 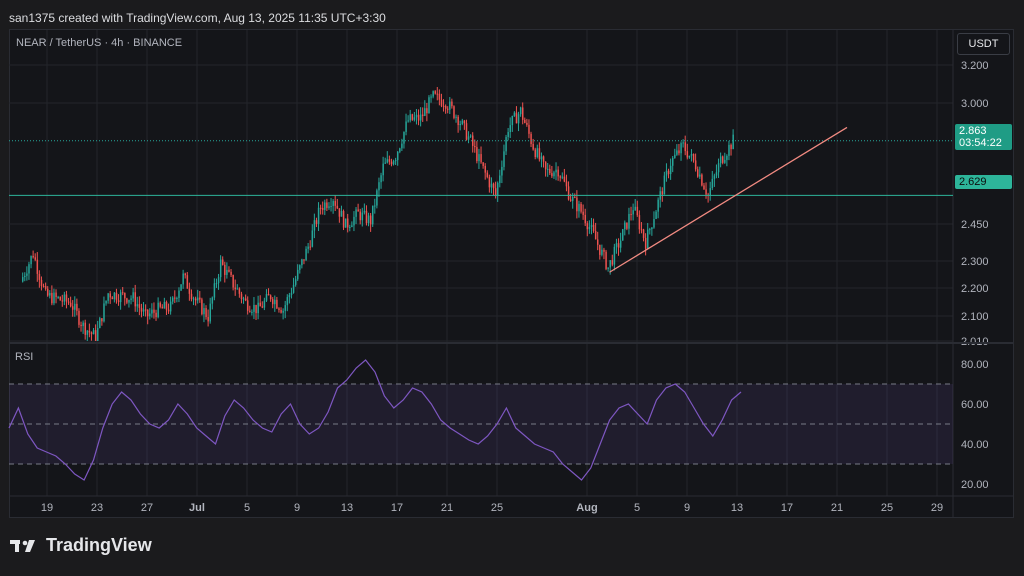 What do you see at coordinates (737, 508) in the screenshot?
I see `time-tick-label: 13` at bounding box center [737, 508].